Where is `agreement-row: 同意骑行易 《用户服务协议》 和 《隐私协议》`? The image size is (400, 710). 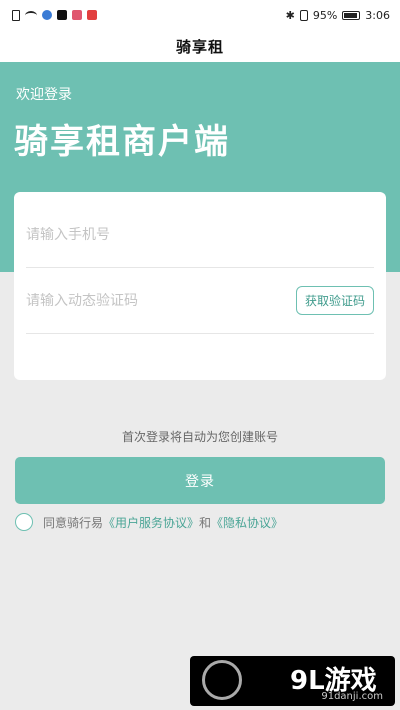 agreement-row: 同意骑行易 《用户服务协议》 和 《隐私协议》 is located at coordinates (149, 522).